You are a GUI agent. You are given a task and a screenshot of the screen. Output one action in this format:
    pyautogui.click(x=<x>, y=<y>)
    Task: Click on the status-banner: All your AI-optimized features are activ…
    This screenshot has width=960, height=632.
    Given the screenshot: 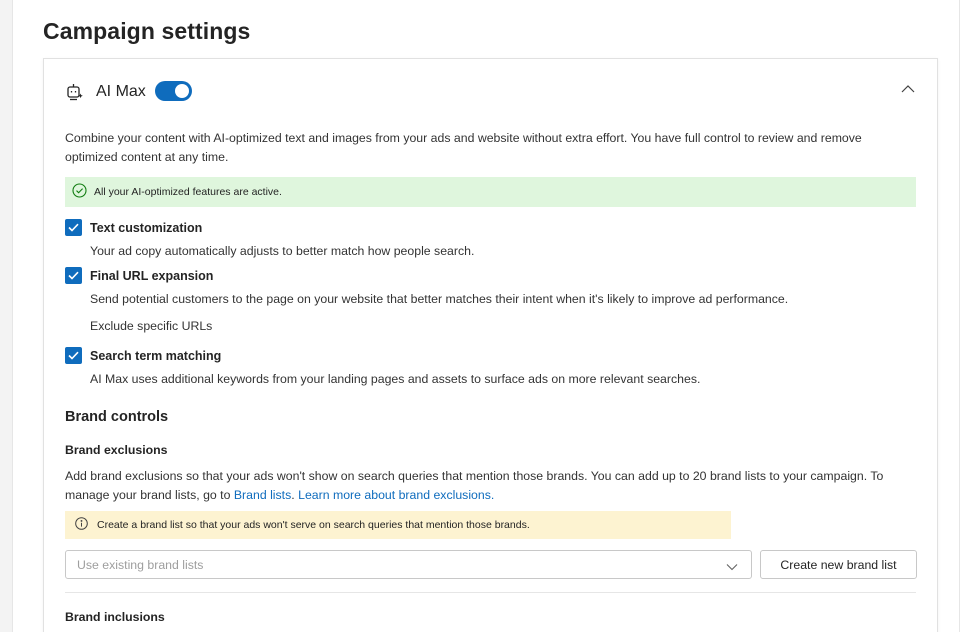 What is the action you would take?
    pyautogui.click(x=490, y=192)
    